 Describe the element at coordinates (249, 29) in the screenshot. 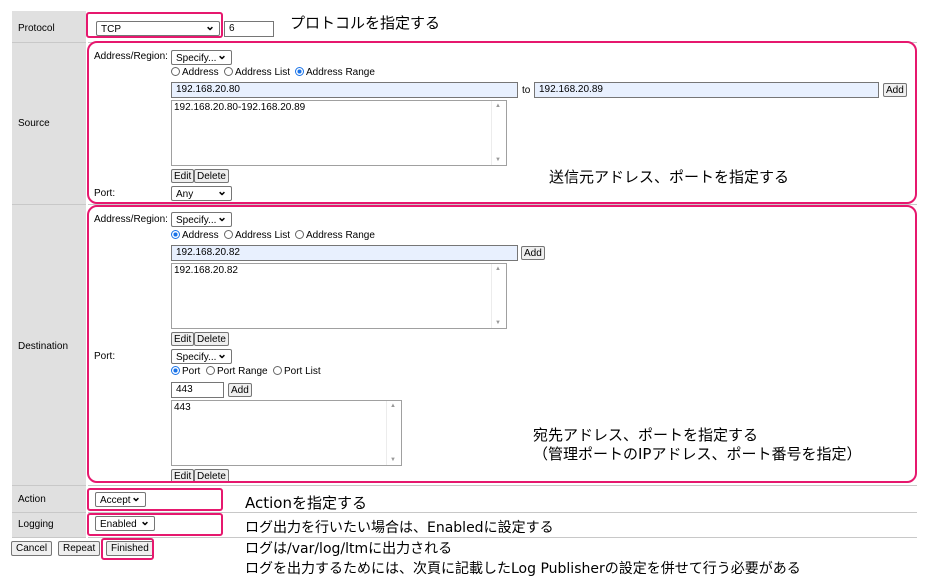

I see `protocol-number-input: 6` at that location.